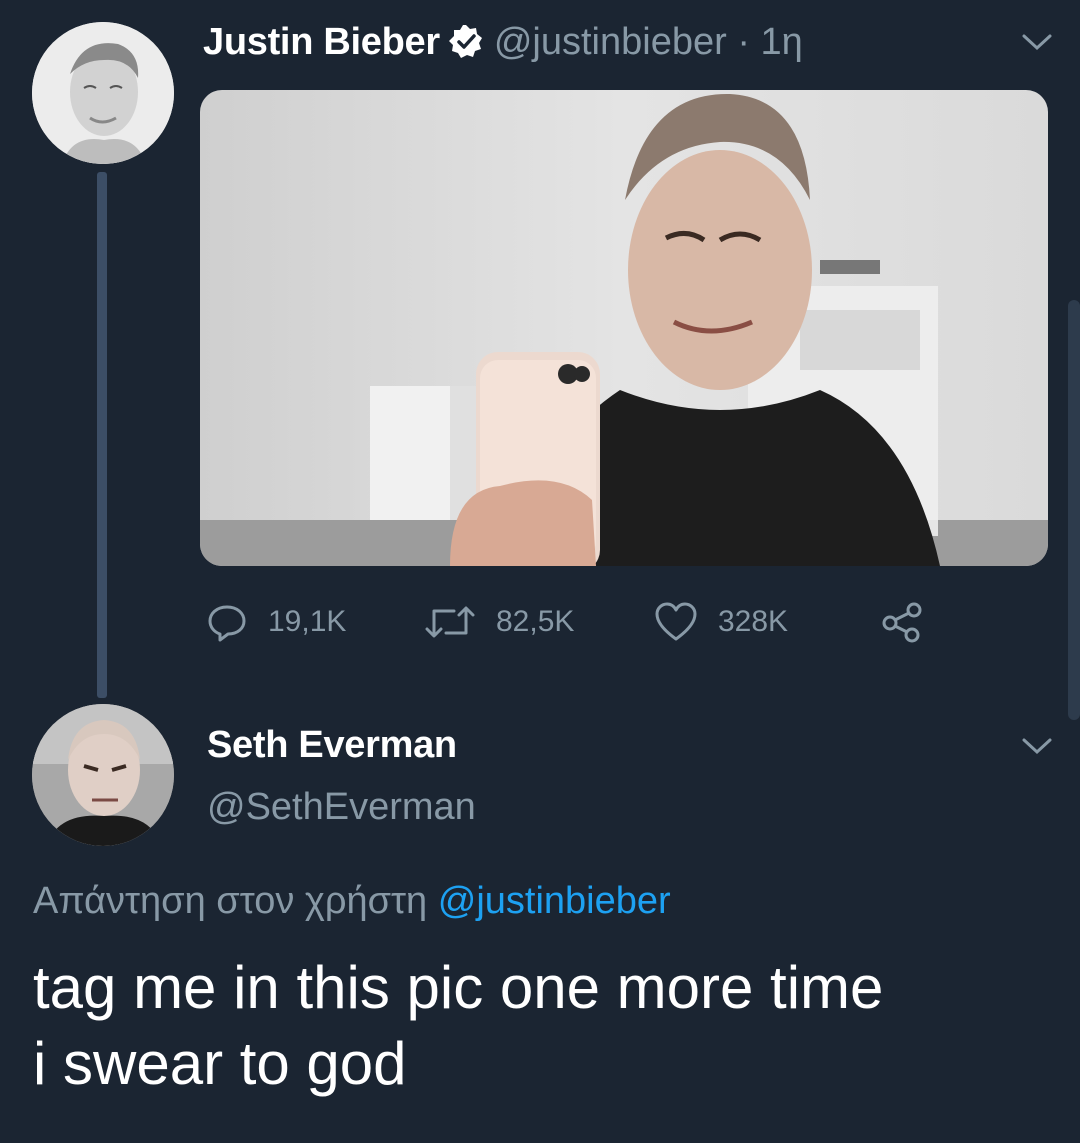 This screenshot has width=1080, height=1143. Describe the element at coordinates (450, 622) in the screenshot. I see `retweet-icon` at that location.